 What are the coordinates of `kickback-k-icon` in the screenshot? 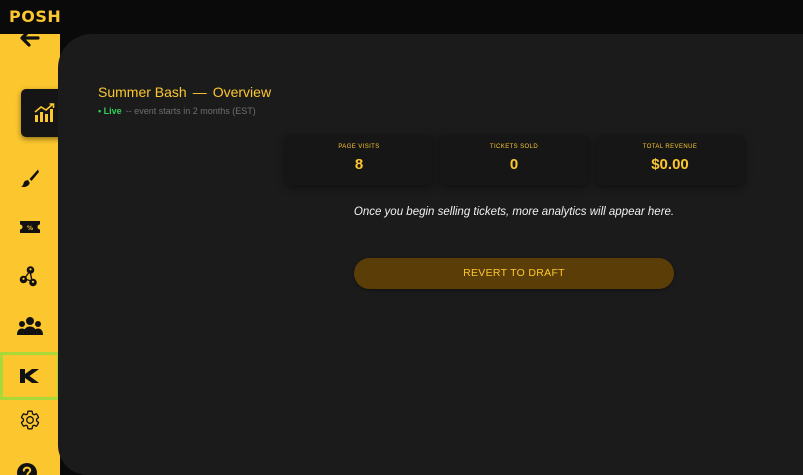 It's located at (29, 376).